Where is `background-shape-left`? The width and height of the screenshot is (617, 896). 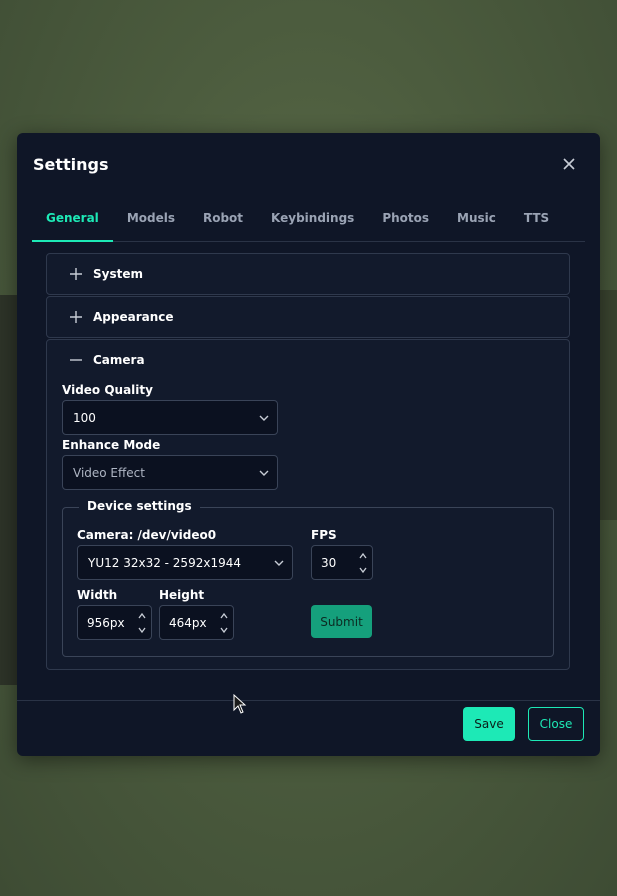 background-shape-left is located at coordinates (9, 490).